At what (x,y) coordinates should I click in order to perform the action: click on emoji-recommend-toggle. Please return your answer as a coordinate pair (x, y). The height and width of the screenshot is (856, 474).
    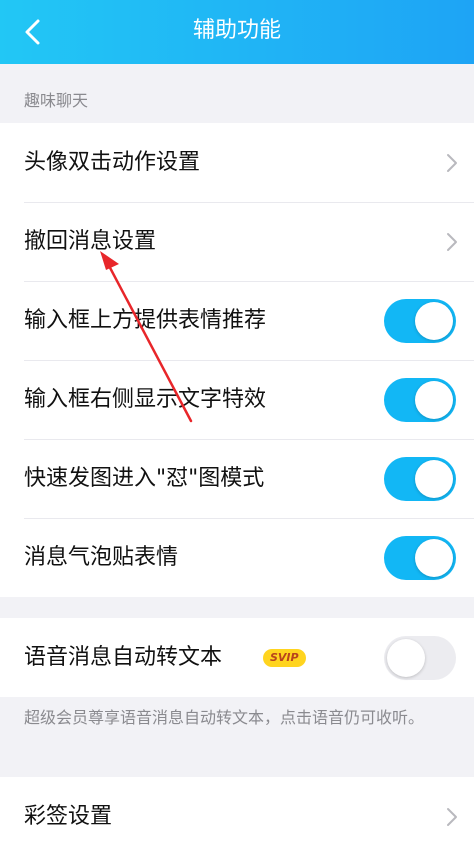
    Looking at the image, I should click on (420, 320).